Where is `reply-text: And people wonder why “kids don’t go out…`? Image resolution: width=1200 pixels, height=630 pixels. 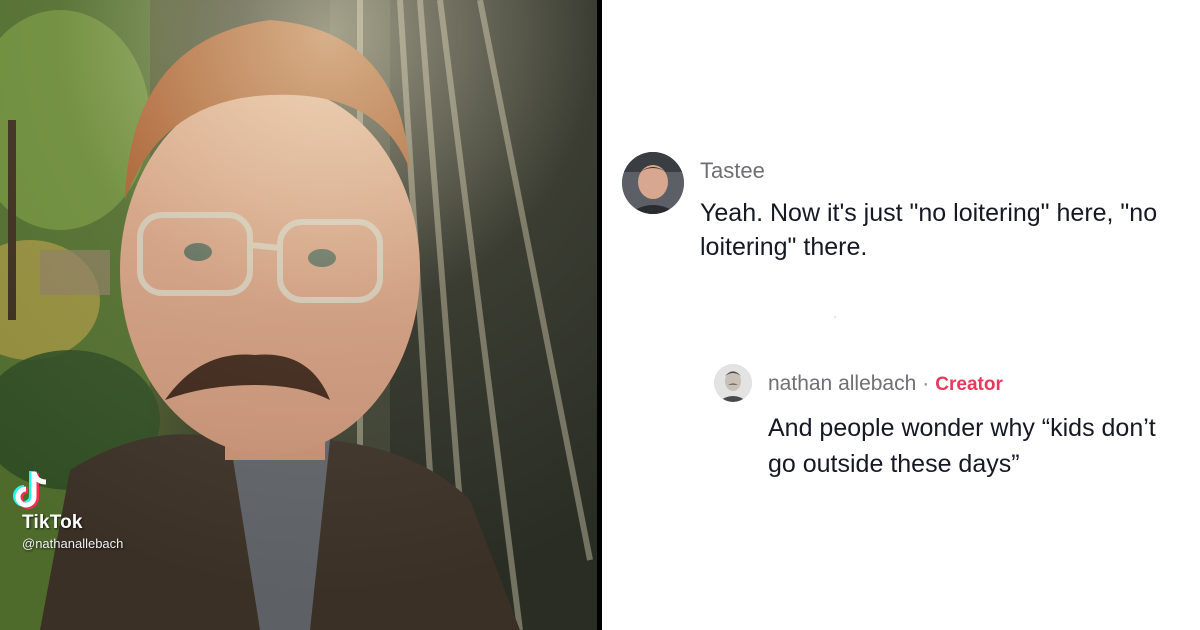 reply-text: And people wonder why “kids don’t go out… is located at coordinates (962, 446).